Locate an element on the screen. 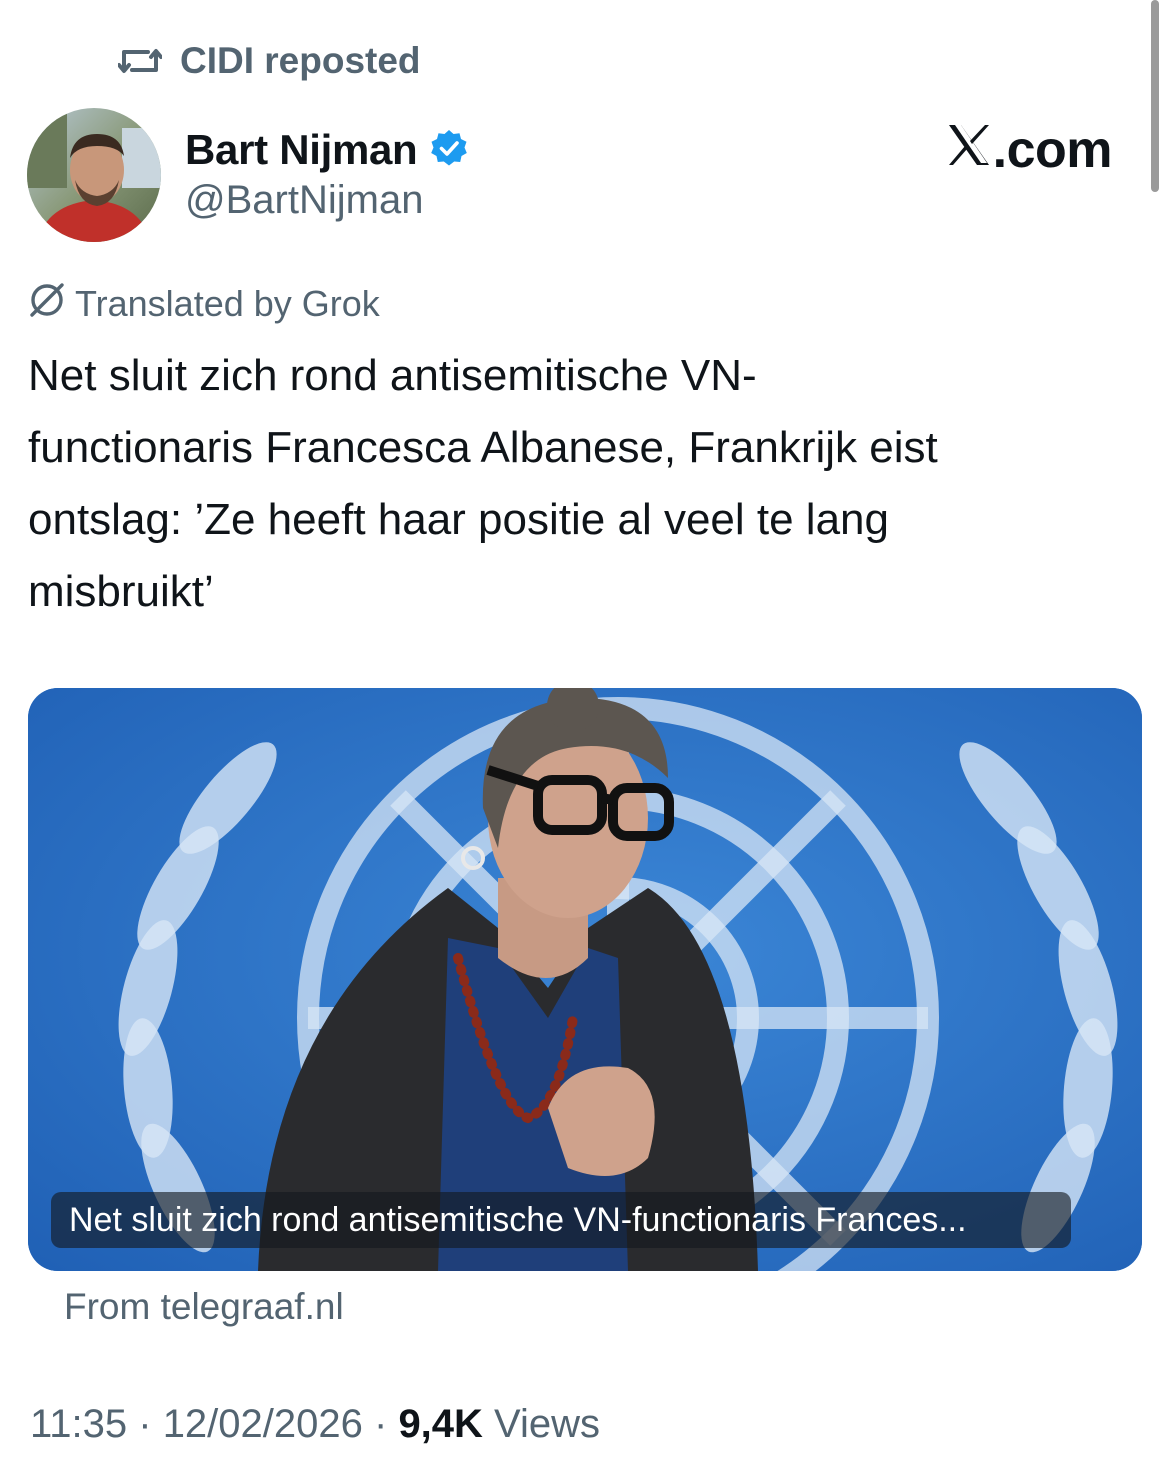  tweet-text-line: Net sluit zich rond antisemitische VN- is located at coordinates (392, 375).